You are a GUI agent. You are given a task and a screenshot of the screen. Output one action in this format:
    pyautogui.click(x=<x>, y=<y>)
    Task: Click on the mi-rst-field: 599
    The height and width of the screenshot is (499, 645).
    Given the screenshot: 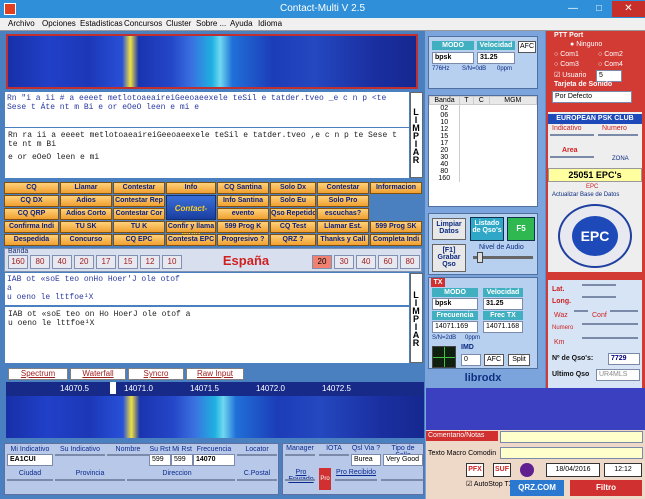 What is the action you would take?
    pyautogui.click(x=182, y=460)
    